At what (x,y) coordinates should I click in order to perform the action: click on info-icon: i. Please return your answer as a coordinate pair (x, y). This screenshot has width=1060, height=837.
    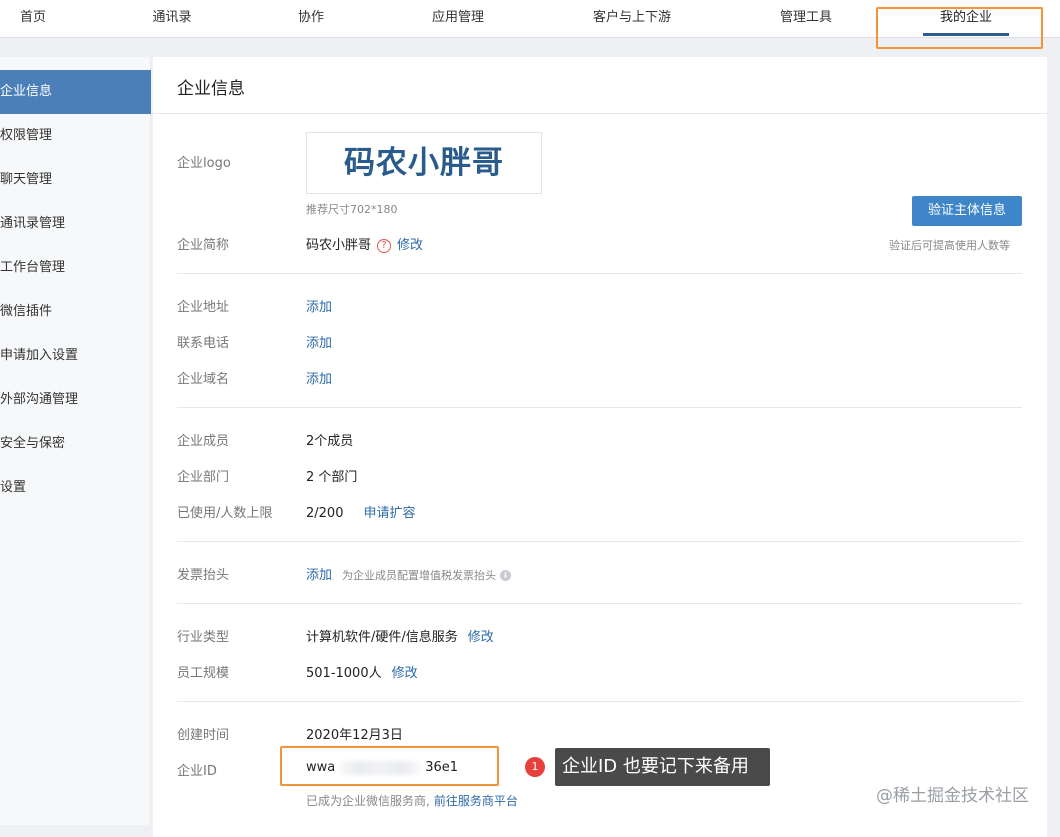
    Looking at the image, I should click on (506, 575).